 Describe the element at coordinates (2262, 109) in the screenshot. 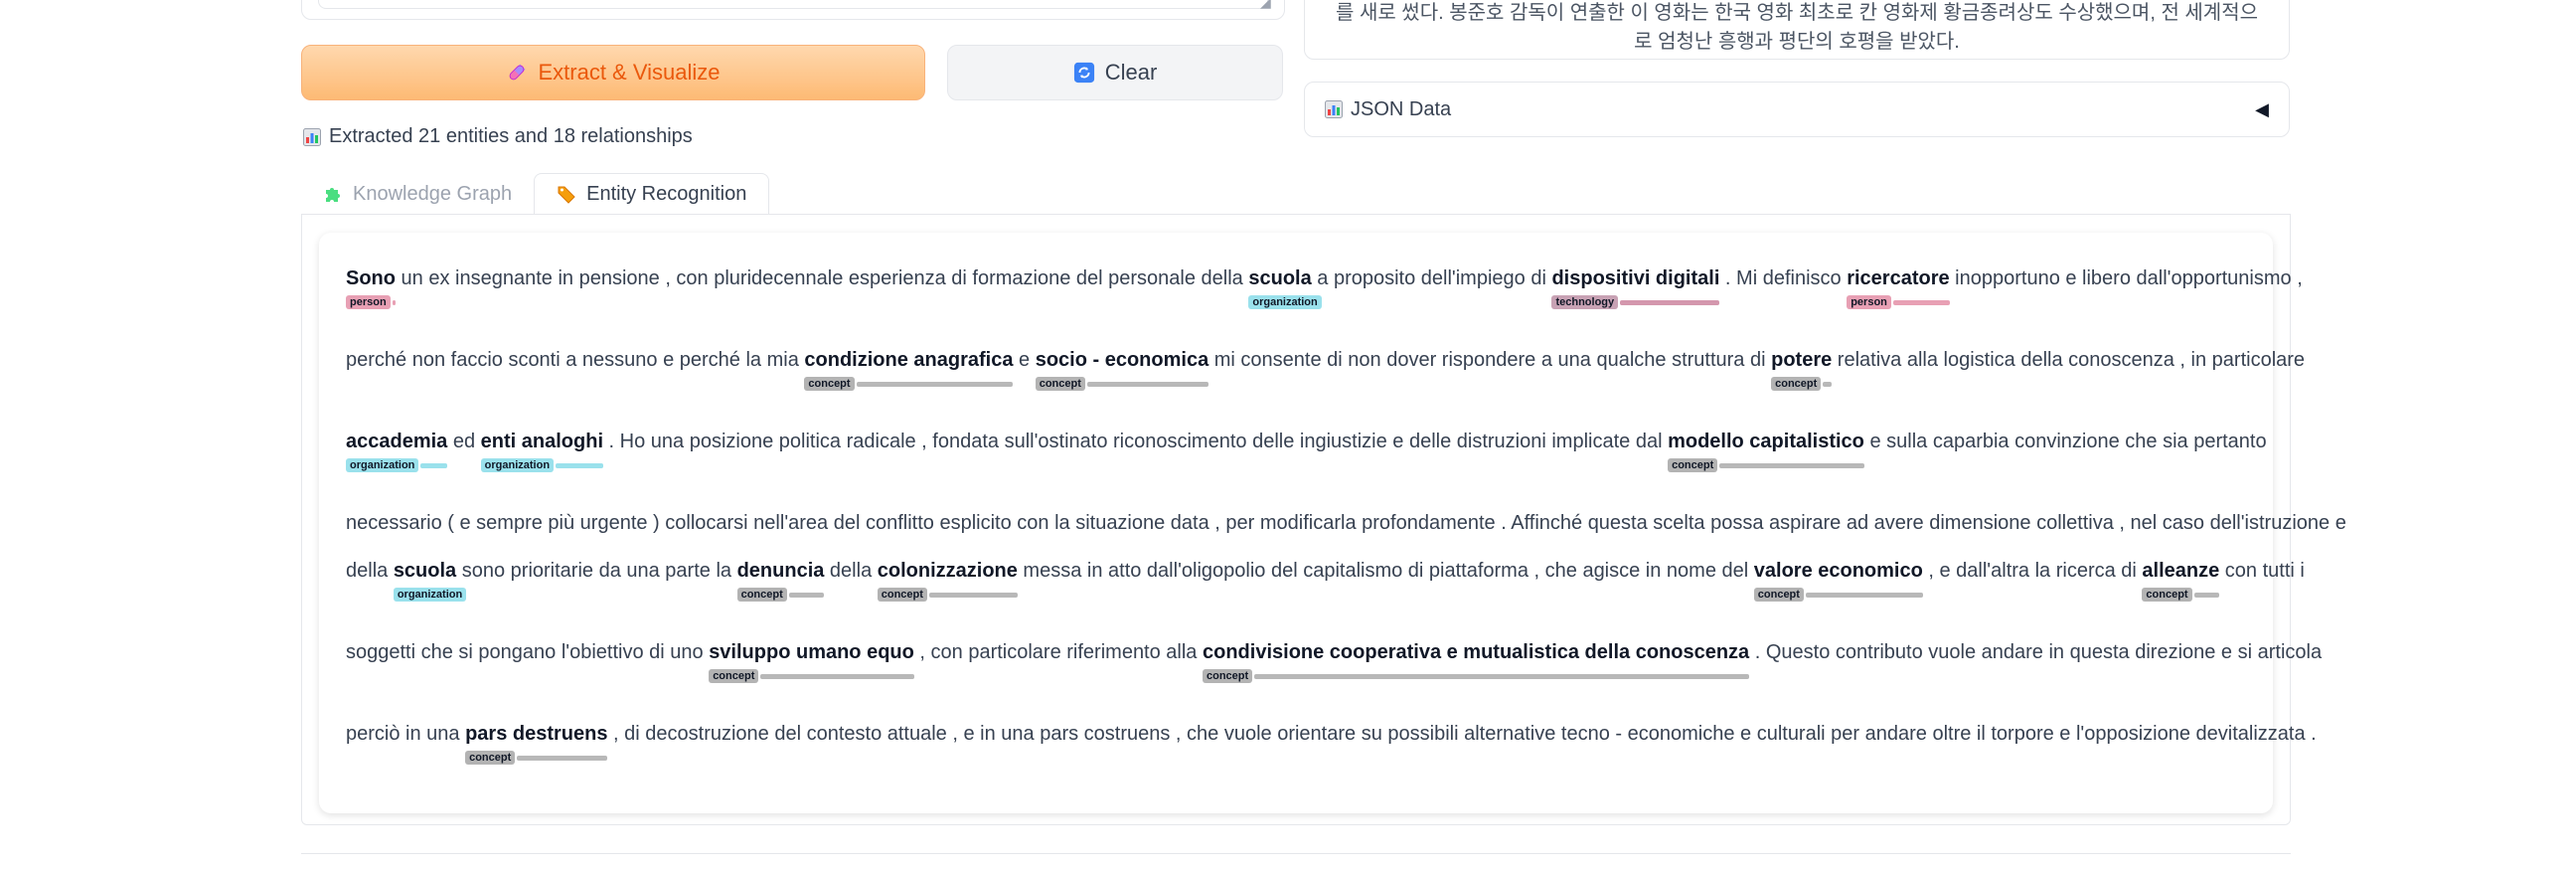

I see `collapse-arrow-icon: ◀` at that location.